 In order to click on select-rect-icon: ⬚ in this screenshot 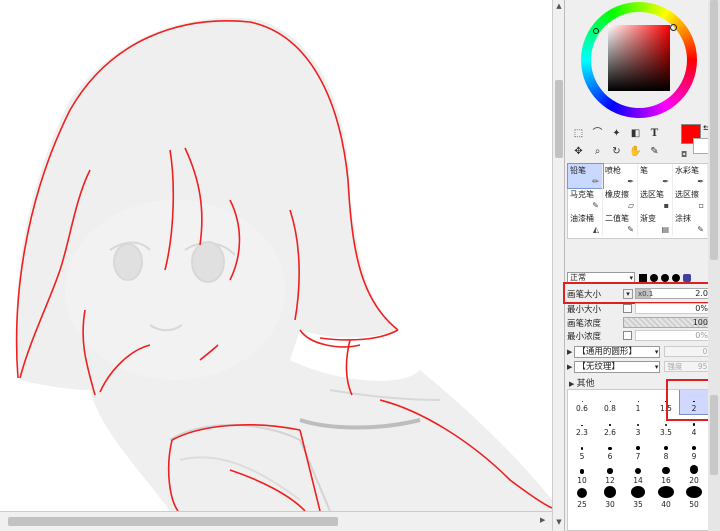, I will do `click(578, 133)`.